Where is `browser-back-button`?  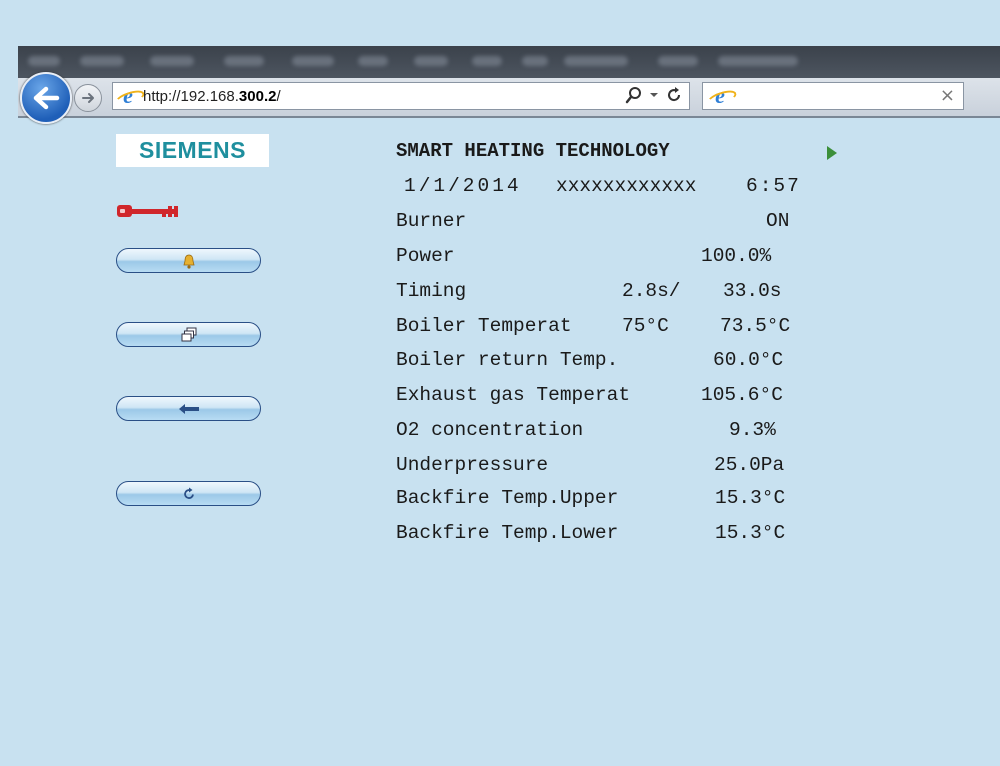
browser-back-button is located at coordinates (46, 98).